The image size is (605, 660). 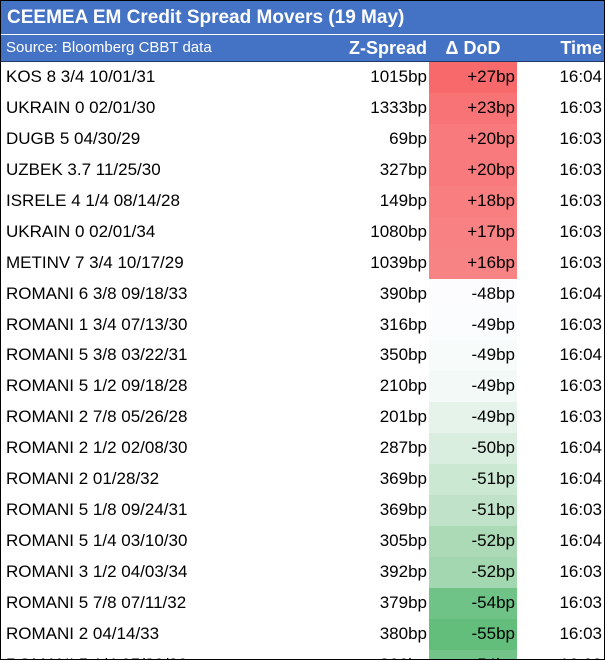 What do you see at coordinates (302, 294) in the screenshot?
I see `table-row: ROMANI 6 3/8 09/18/33 390bp -48bp 16:04` at bounding box center [302, 294].